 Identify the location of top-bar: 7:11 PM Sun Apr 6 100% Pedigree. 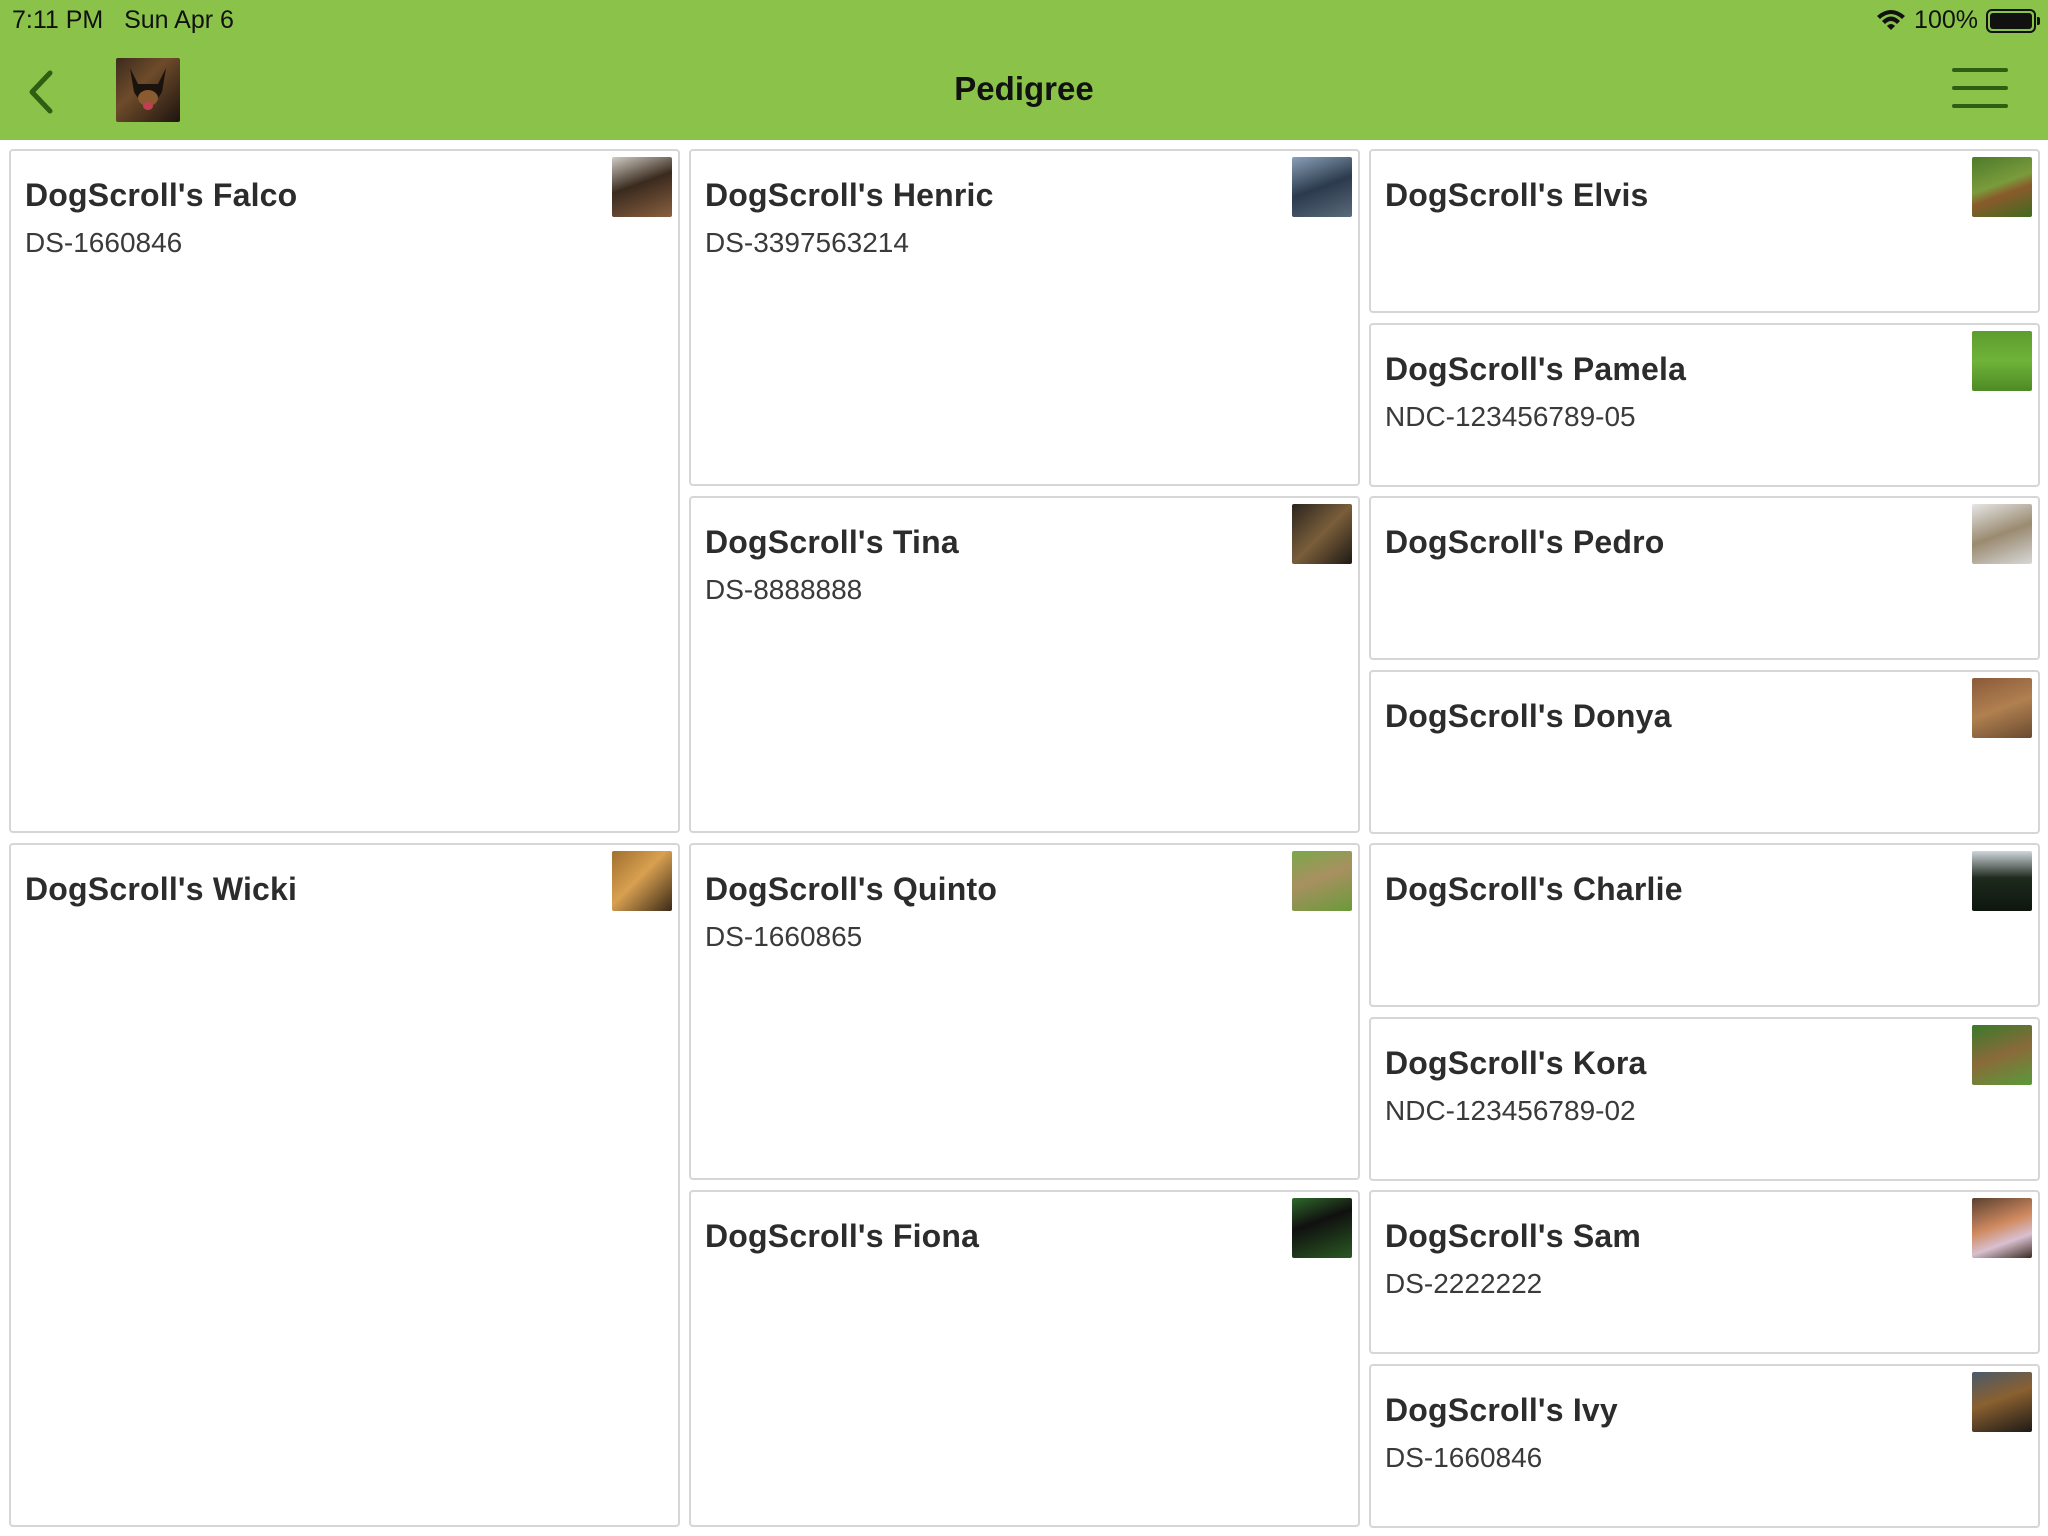
(1024, 70).